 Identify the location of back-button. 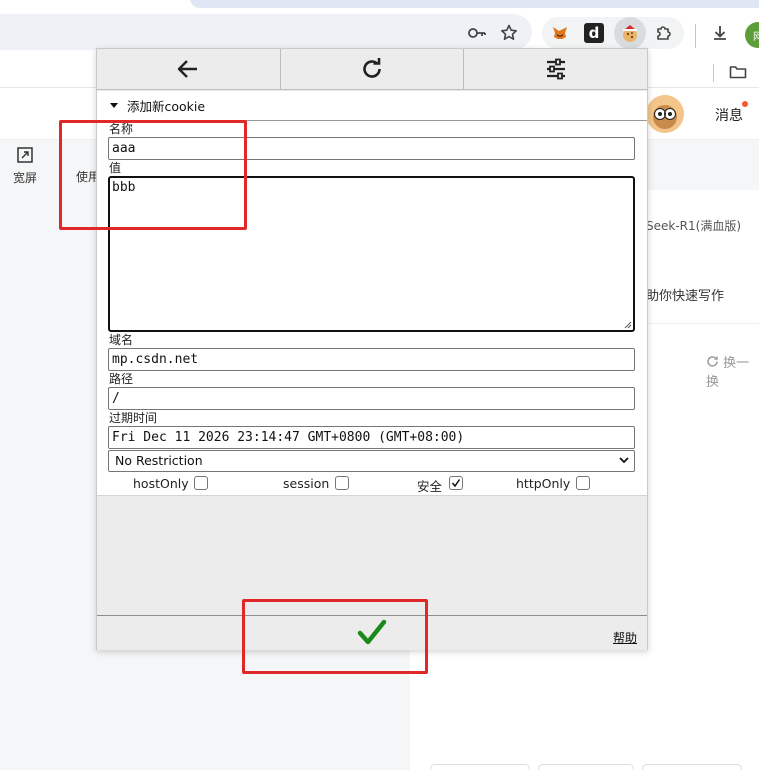
(189, 69).